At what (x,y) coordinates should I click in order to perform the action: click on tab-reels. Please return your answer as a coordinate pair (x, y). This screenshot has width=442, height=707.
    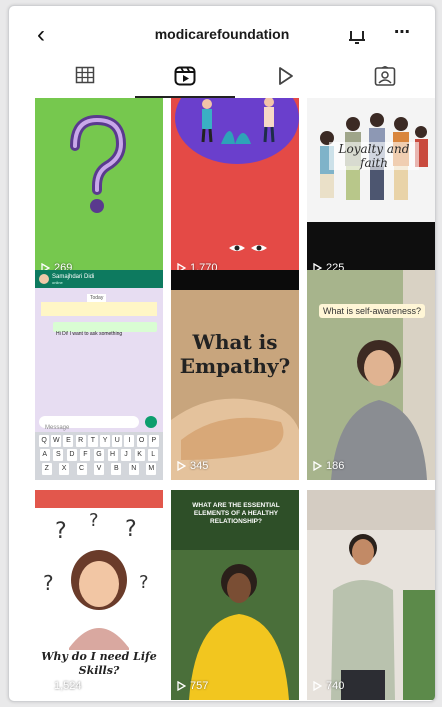
    Looking at the image, I should click on (185, 82).